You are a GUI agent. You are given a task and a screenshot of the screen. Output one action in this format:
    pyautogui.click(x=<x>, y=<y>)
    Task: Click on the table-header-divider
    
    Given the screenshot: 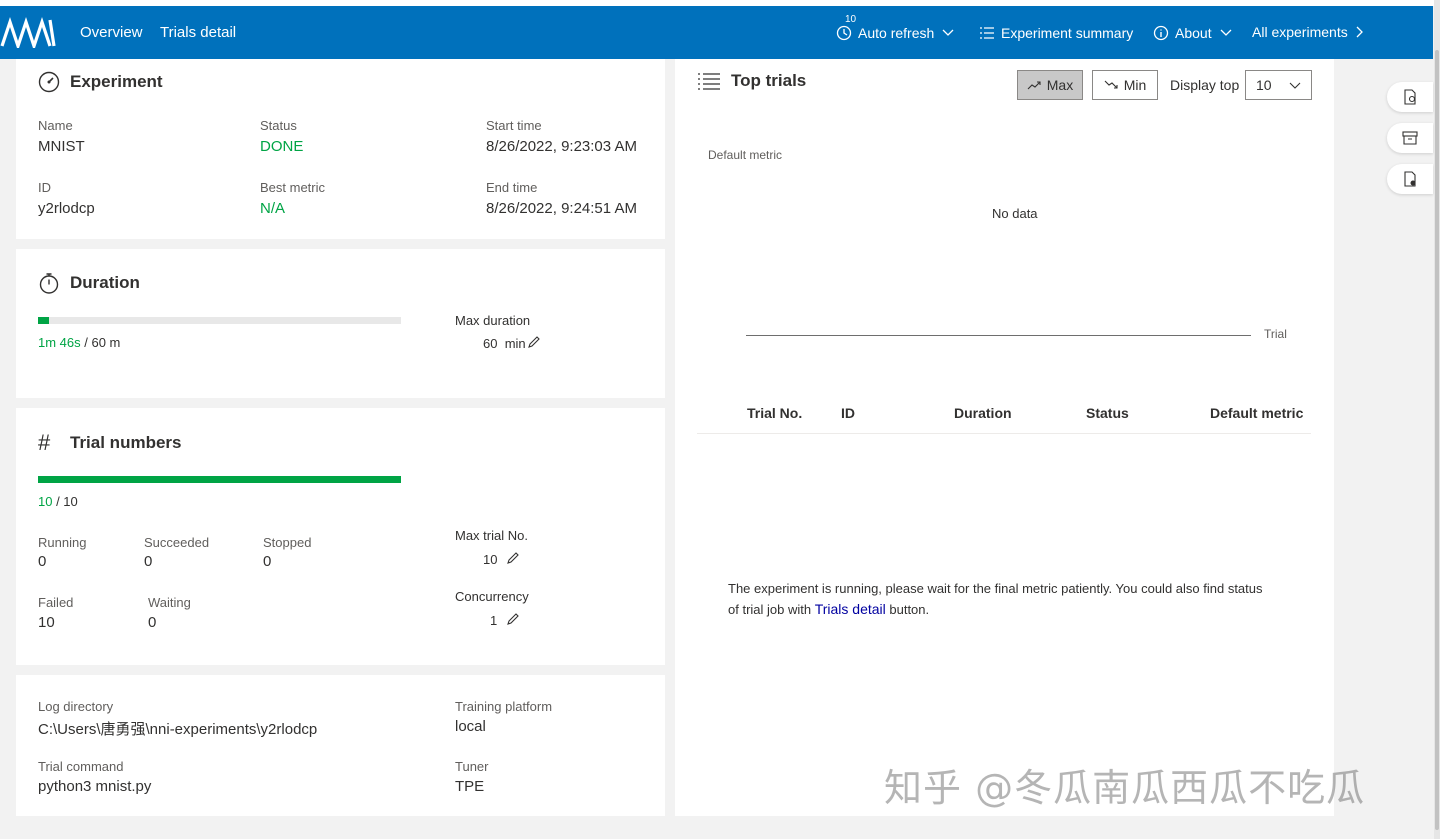 What is the action you would take?
    pyautogui.click(x=1004, y=433)
    